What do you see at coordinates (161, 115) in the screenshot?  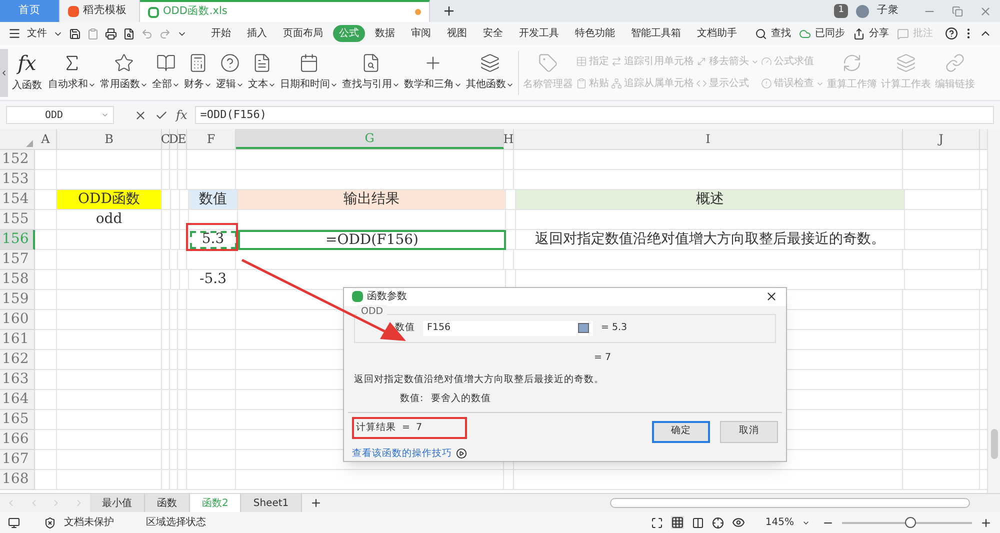 I see `confirm-icon` at bounding box center [161, 115].